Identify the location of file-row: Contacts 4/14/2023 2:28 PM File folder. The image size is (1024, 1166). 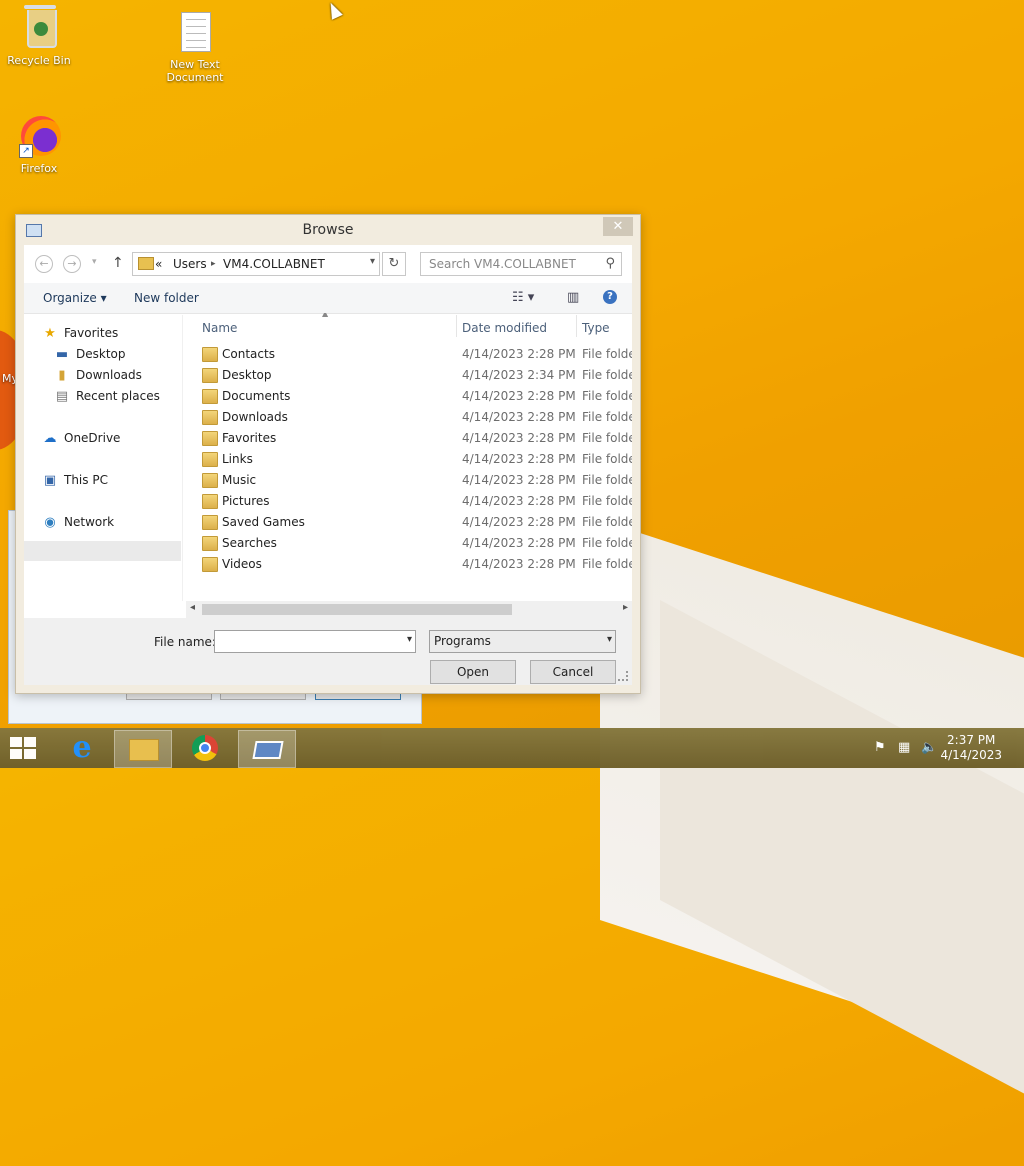
(411, 354).